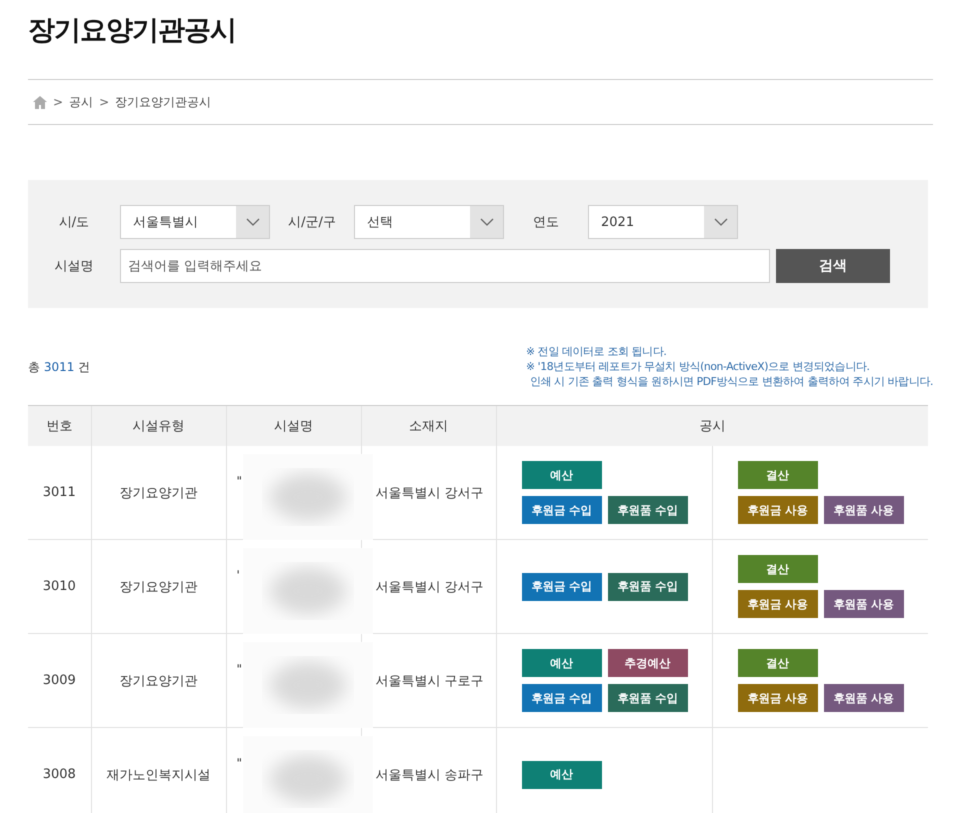  What do you see at coordinates (597, 352) in the screenshot?
I see `notice-text: ※ 전일 데이터로 조회 됩니다.` at bounding box center [597, 352].